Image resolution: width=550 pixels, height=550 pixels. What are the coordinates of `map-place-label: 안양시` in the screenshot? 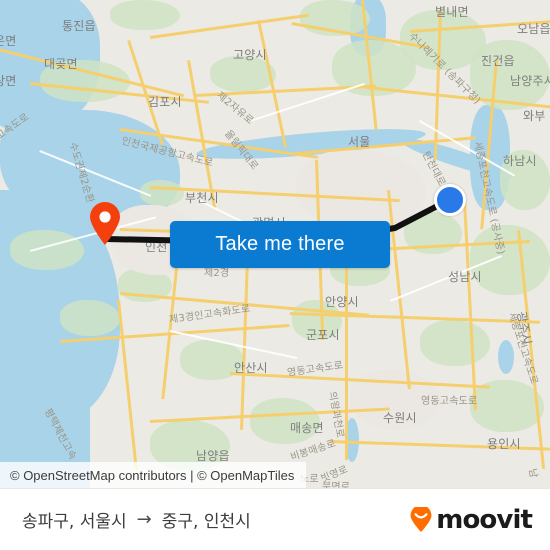 It's located at (342, 302).